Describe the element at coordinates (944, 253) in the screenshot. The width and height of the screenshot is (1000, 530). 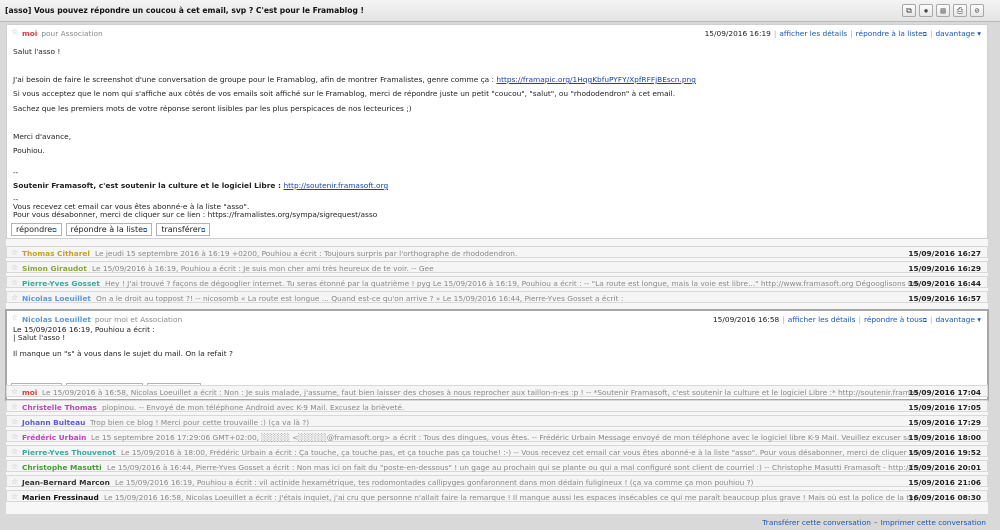
I see `row-date: 15/09/2016 16:27` at that location.